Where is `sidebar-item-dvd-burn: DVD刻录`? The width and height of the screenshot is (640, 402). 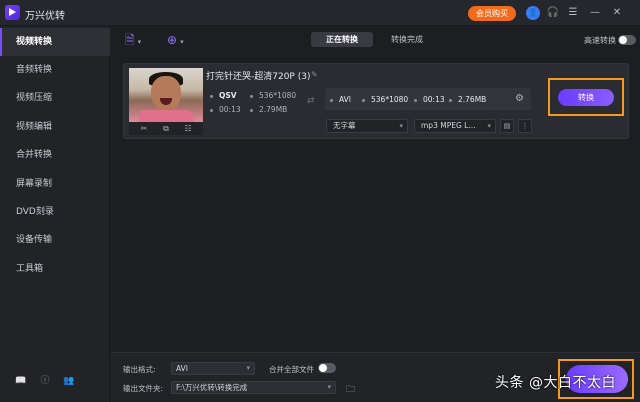 sidebar-item-dvd-burn: DVD刻录 is located at coordinates (55, 212).